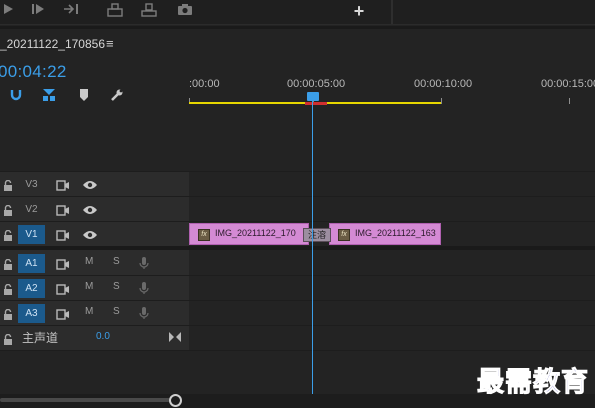  I want to click on watermark-logo: 最需教育, so click(533, 383).